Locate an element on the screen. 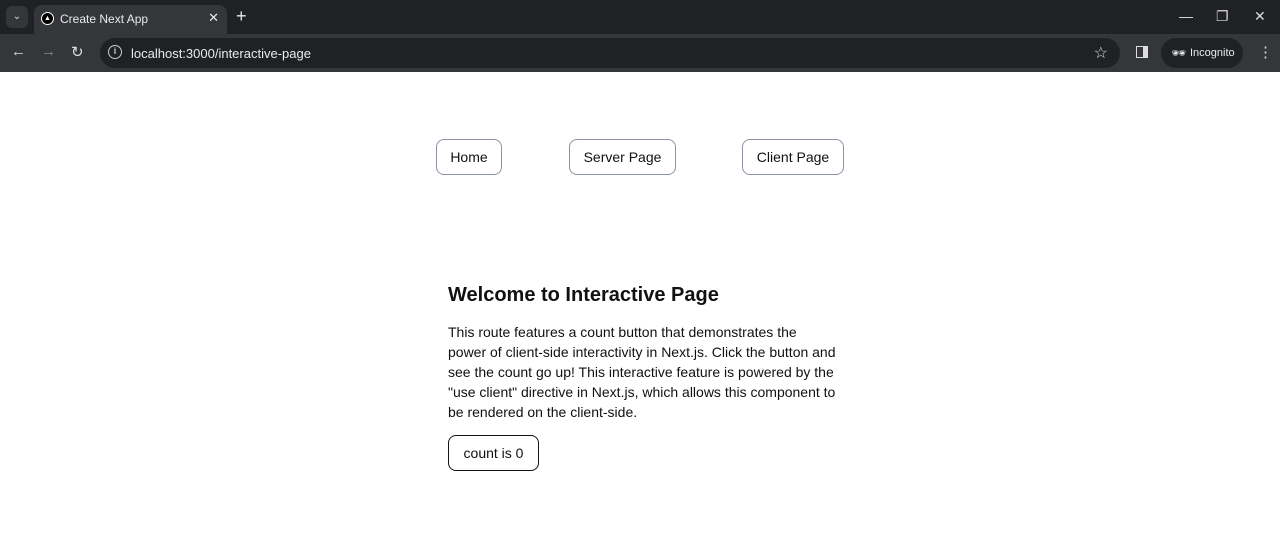  server-page-button: Server Page is located at coordinates (622, 157).